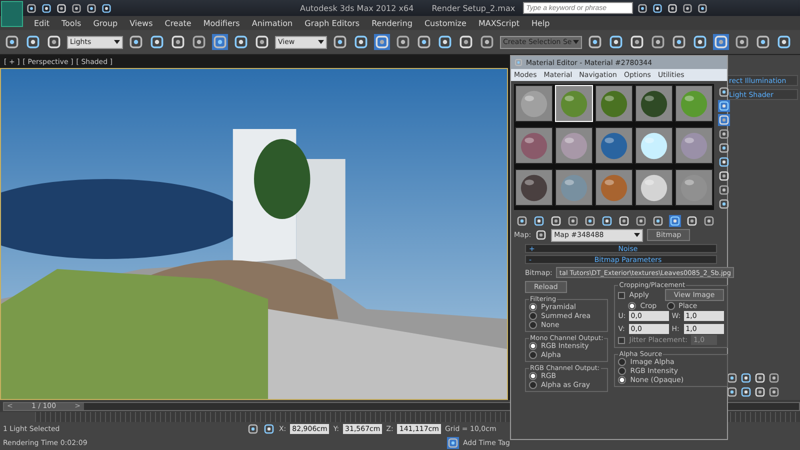 This screenshot has width=800, height=450. Describe the element at coordinates (332, 23) in the screenshot. I see `menu-item: Graph Editors` at that location.